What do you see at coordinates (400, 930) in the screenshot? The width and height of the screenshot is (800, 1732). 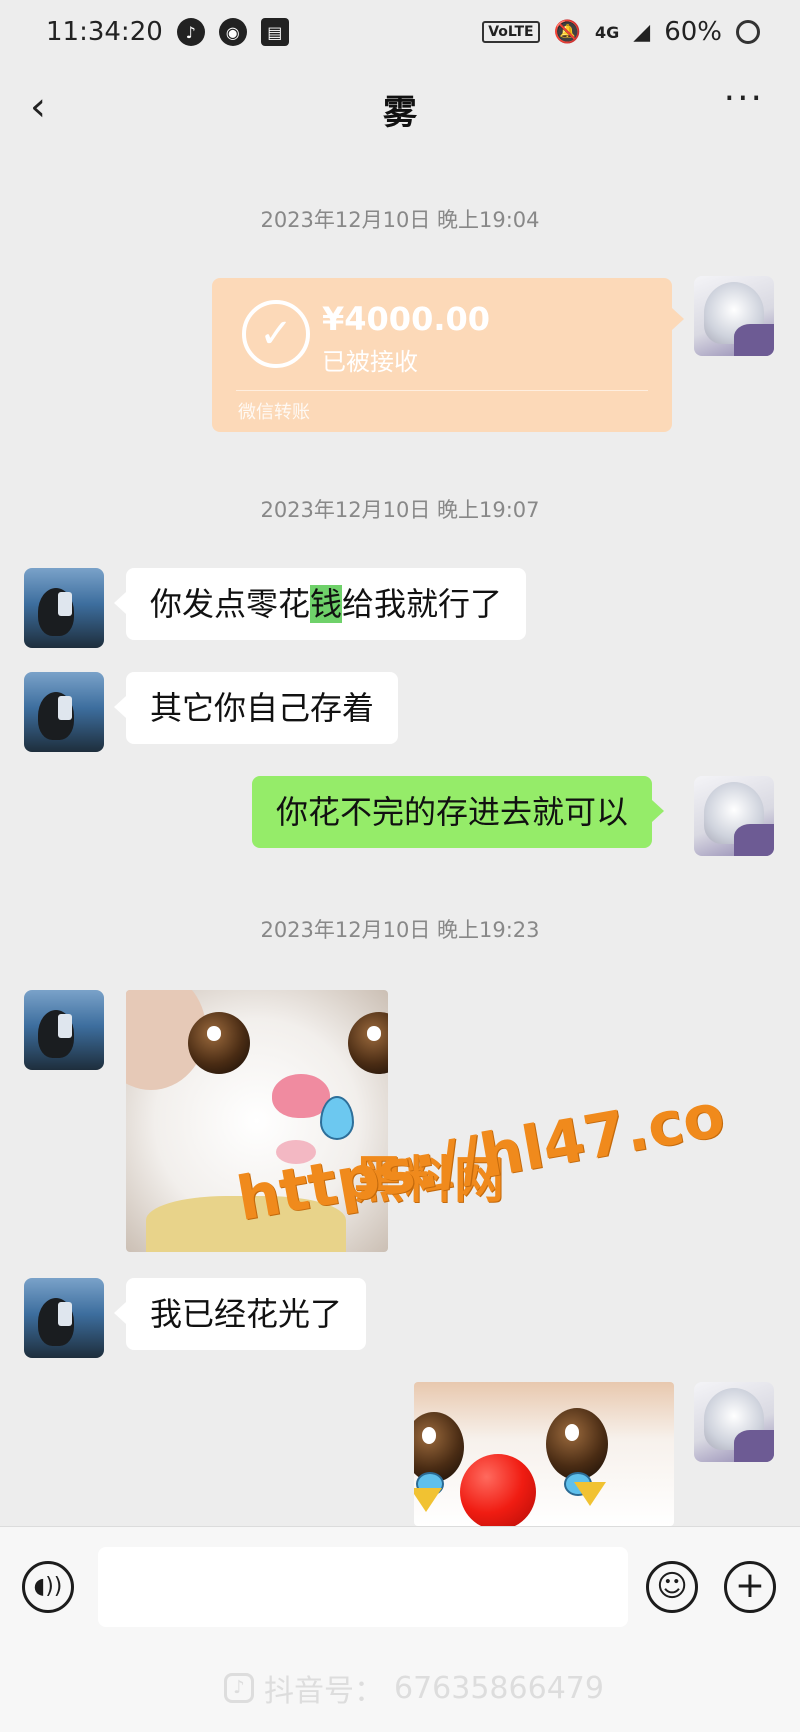 I see `timestamp: 2023年12月10日 晚上19:23` at bounding box center [400, 930].